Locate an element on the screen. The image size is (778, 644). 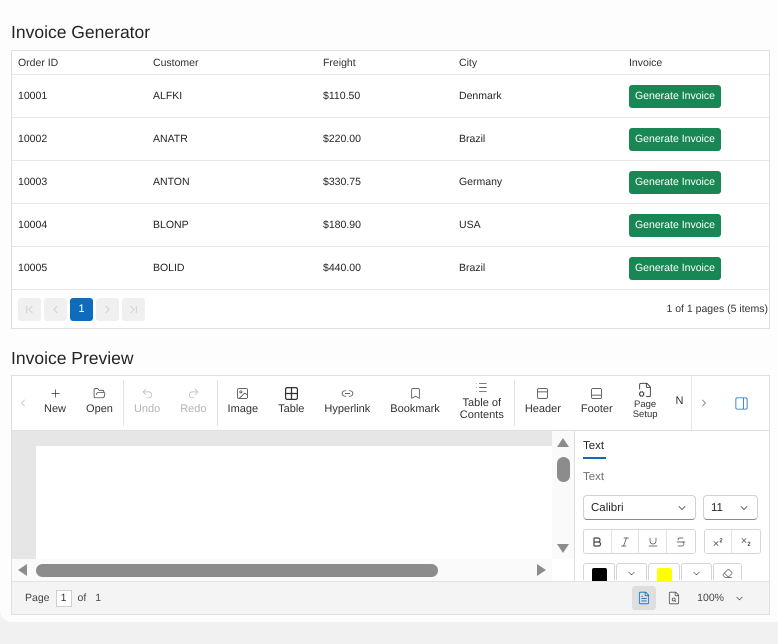
table-cell: $110.50 is located at coordinates (341, 96).